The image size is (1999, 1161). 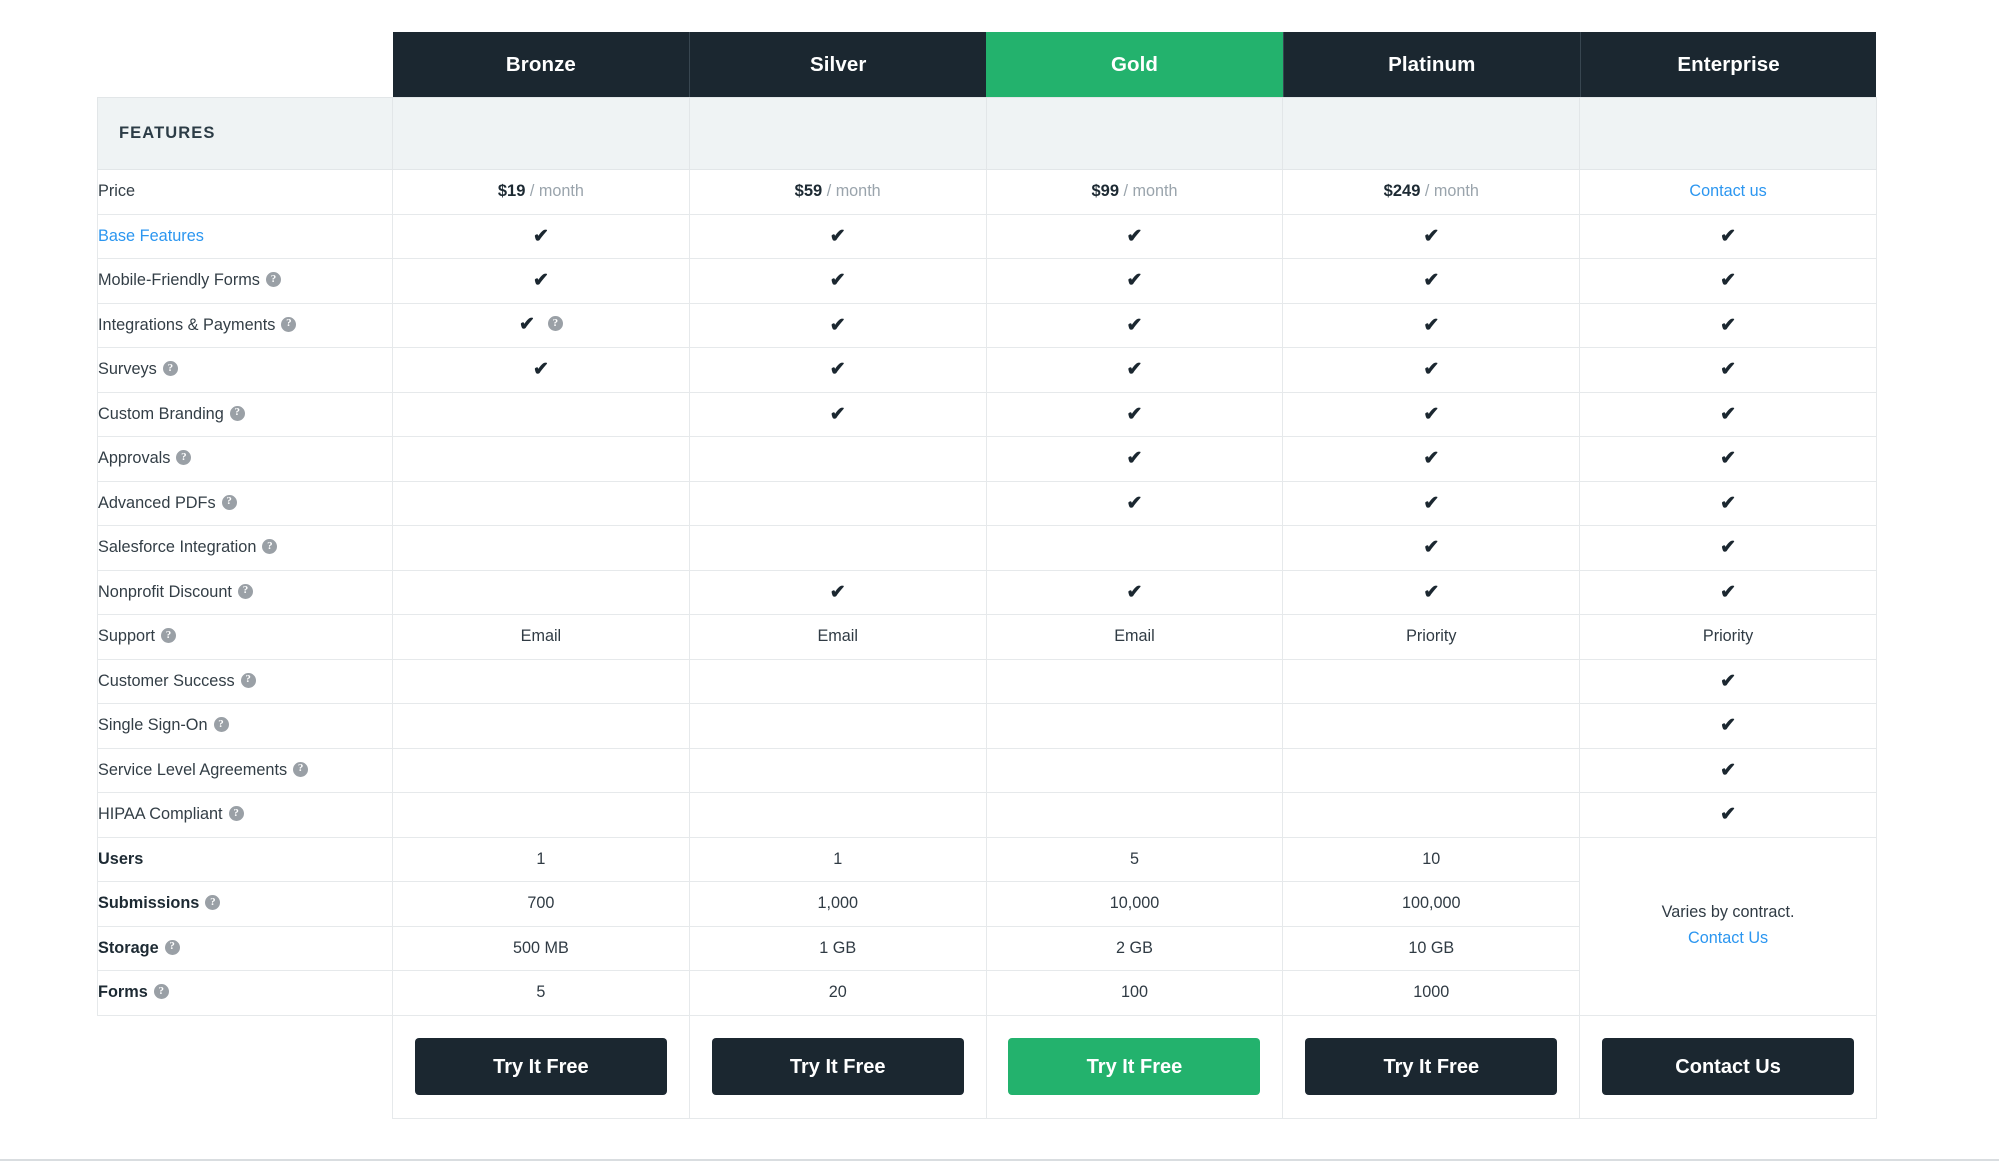 What do you see at coordinates (987, 325) in the screenshot?
I see `feature-row: Integrations & Payments? ✔? ✔ ✔ ✔ ✔` at bounding box center [987, 325].